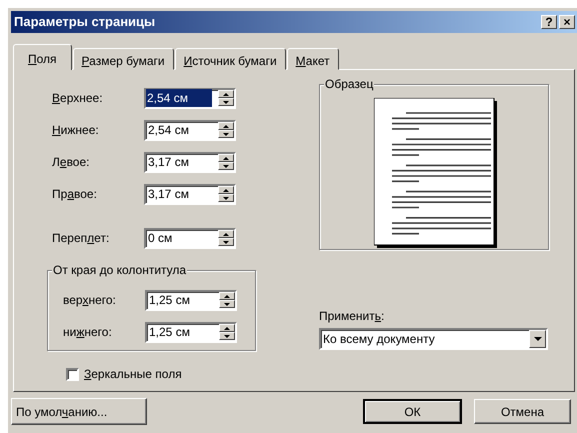 This screenshot has width=577, height=433. What do you see at coordinates (81, 238) in the screenshot?
I see `field-label: Переплет:` at bounding box center [81, 238].